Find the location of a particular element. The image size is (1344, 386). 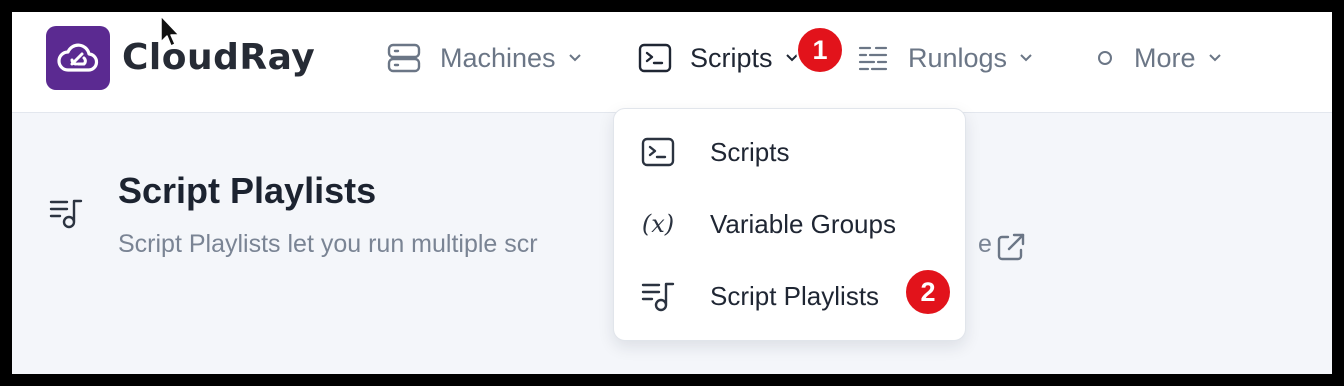

nav-label-scripts: Scripts is located at coordinates (731, 57).